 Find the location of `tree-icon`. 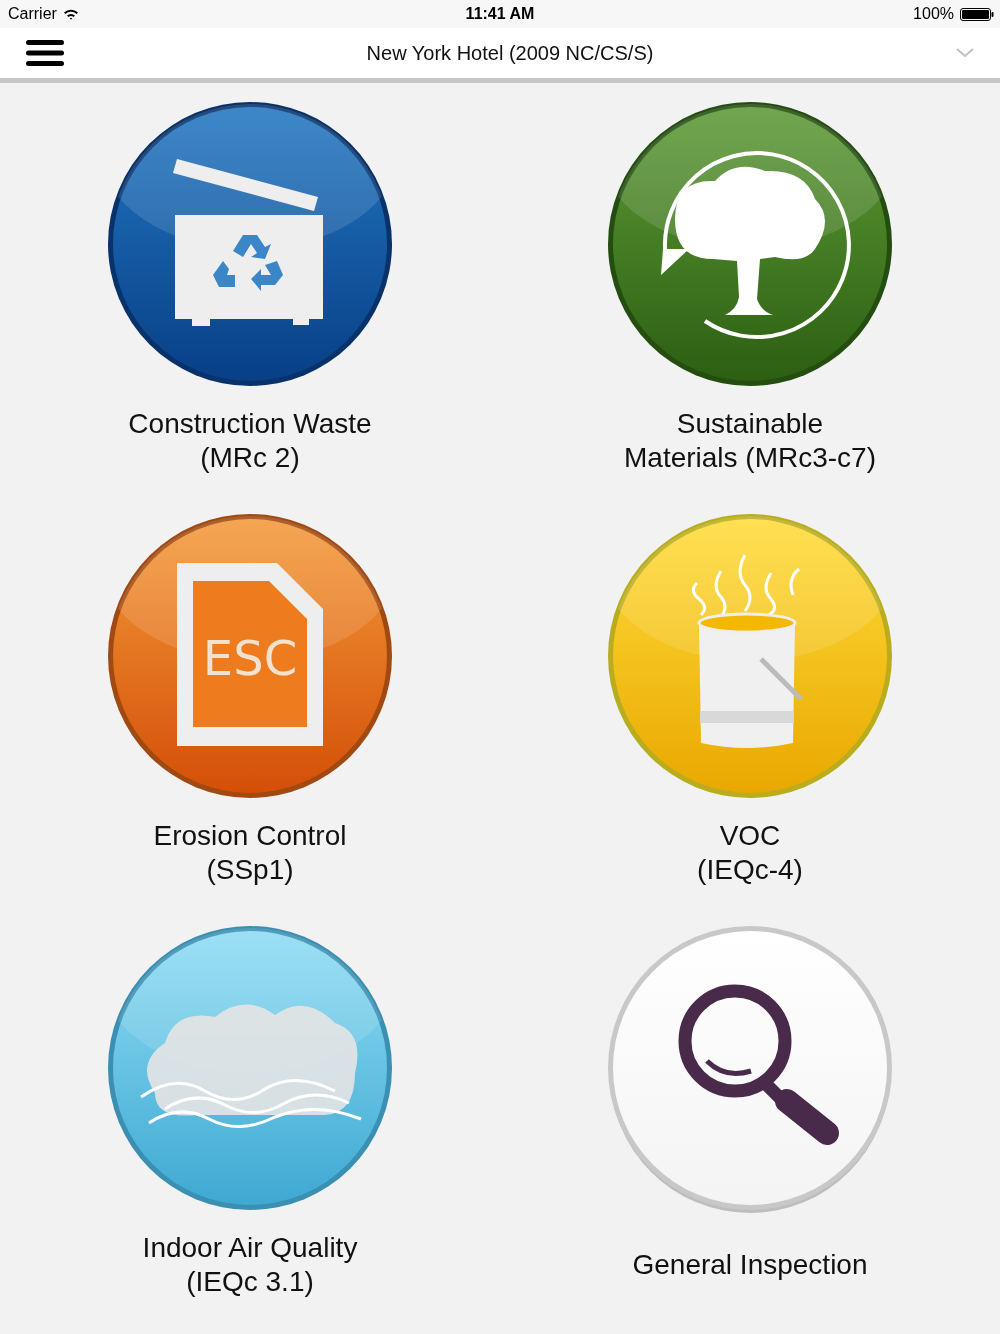

tree-icon is located at coordinates (750, 244).